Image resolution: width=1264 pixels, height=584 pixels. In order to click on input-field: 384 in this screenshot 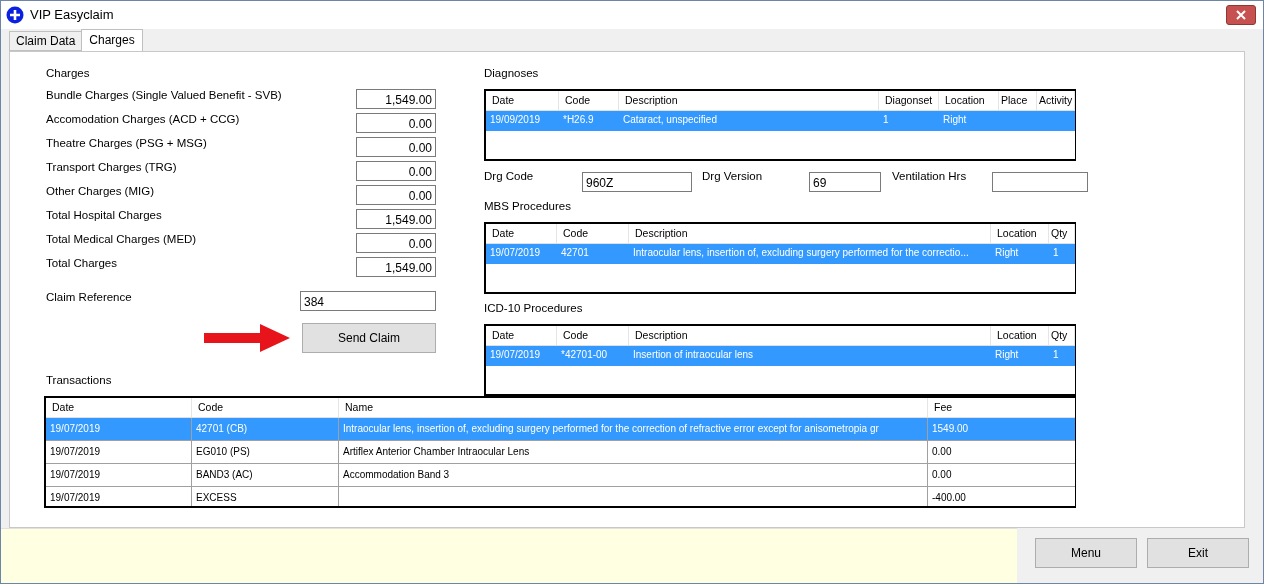, I will do `click(368, 301)`.